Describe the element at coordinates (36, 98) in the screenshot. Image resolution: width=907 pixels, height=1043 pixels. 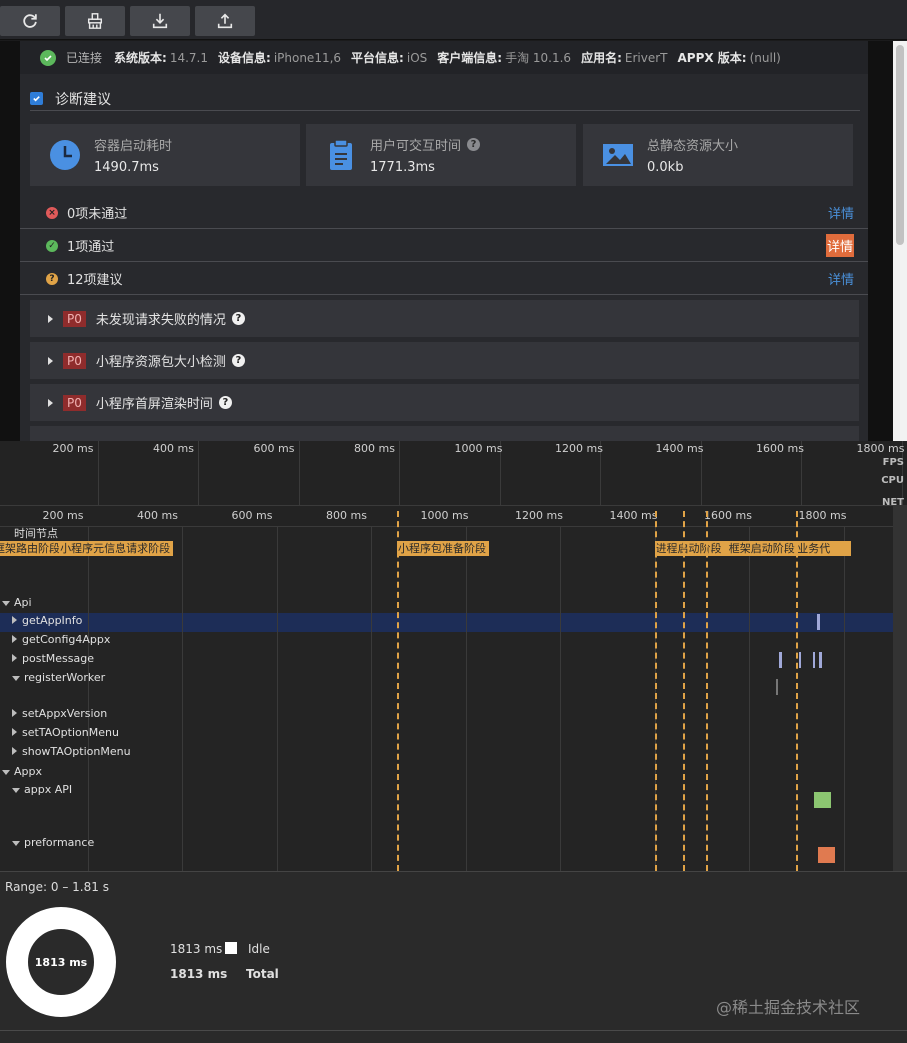
I see `diagnosis-checkbox` at that location.